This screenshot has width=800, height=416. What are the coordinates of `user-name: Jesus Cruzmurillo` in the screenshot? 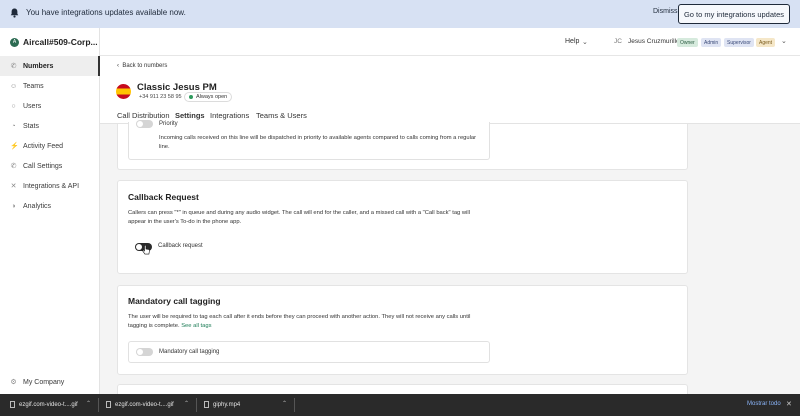 It's located at (654, 41).